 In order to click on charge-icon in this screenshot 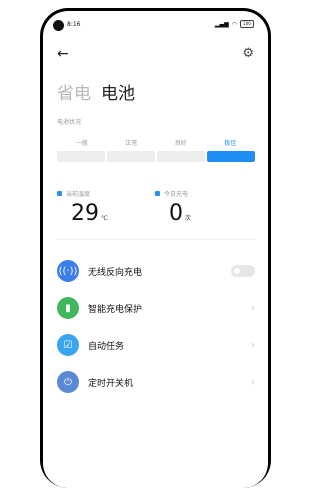, I will do `click(157, 193)`.